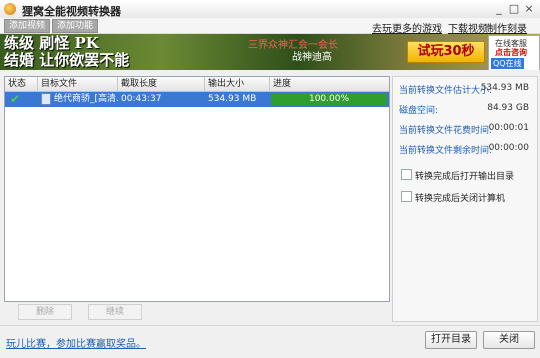 The height and width of the screenshot is (358, 540). Describe the element at coordinates (270, 32) in the screenshot. I see `toolbar: 添加视频 添加功能 去玩更多的游戏 下载视频 制作刻录DVD` at that location.